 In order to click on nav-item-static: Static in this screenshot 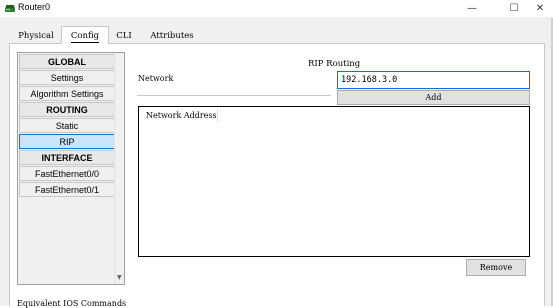, I will do `click(67, 125)`.